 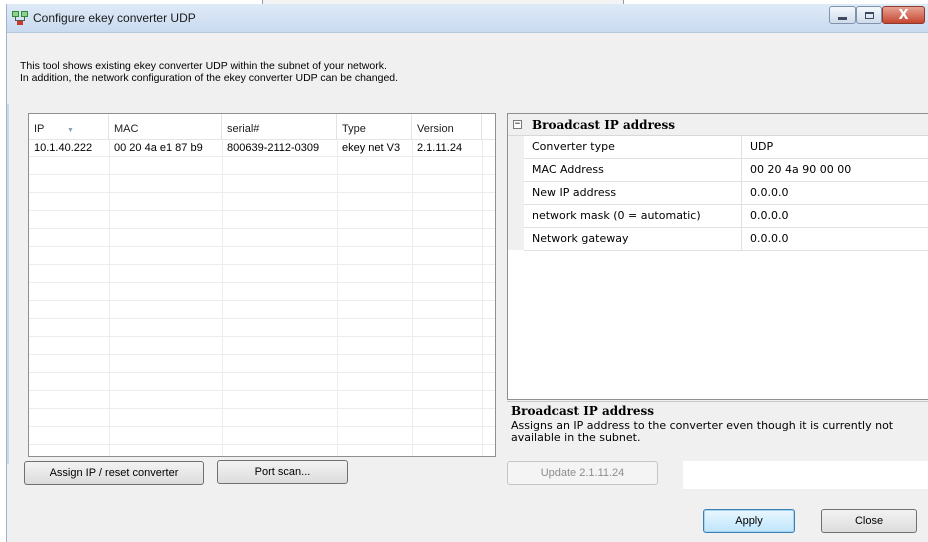 I want to click on close-window-button: X, so click(x=903, y=15).